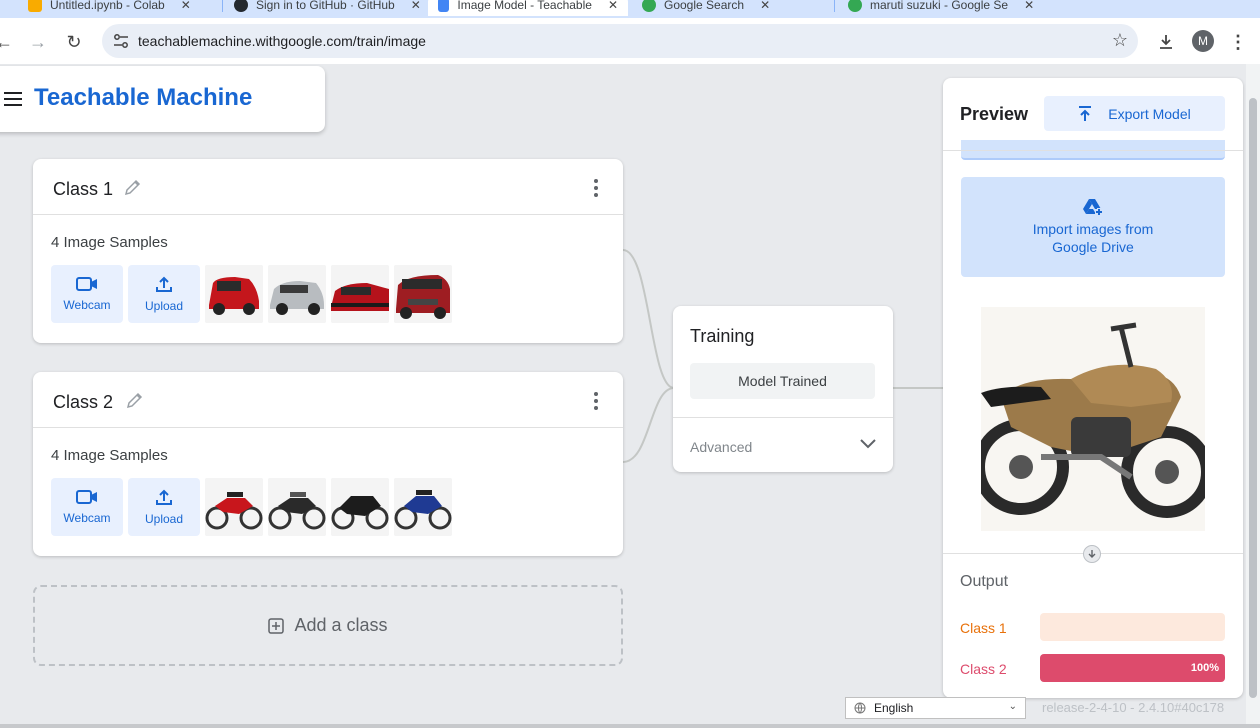 The width and height of the screenshot is (1260, 728). I want to click on class-name: Class 2, so click(83, 402).